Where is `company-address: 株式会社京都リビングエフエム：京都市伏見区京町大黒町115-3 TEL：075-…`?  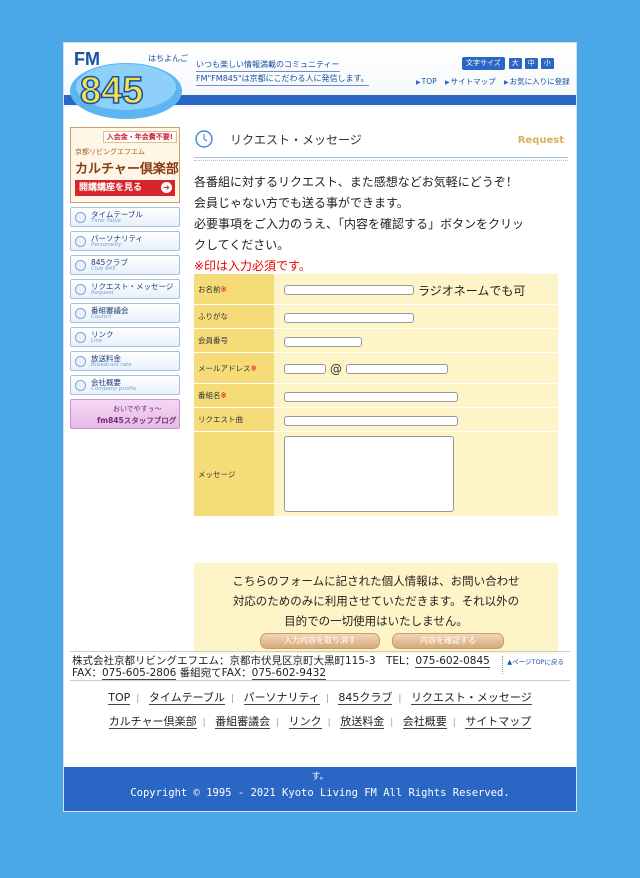 company-address: 株式会社京都リビングエフエム：京都市伏見区京町大黒町115-3 TEL：075-… is located at coordinates (281, 667).